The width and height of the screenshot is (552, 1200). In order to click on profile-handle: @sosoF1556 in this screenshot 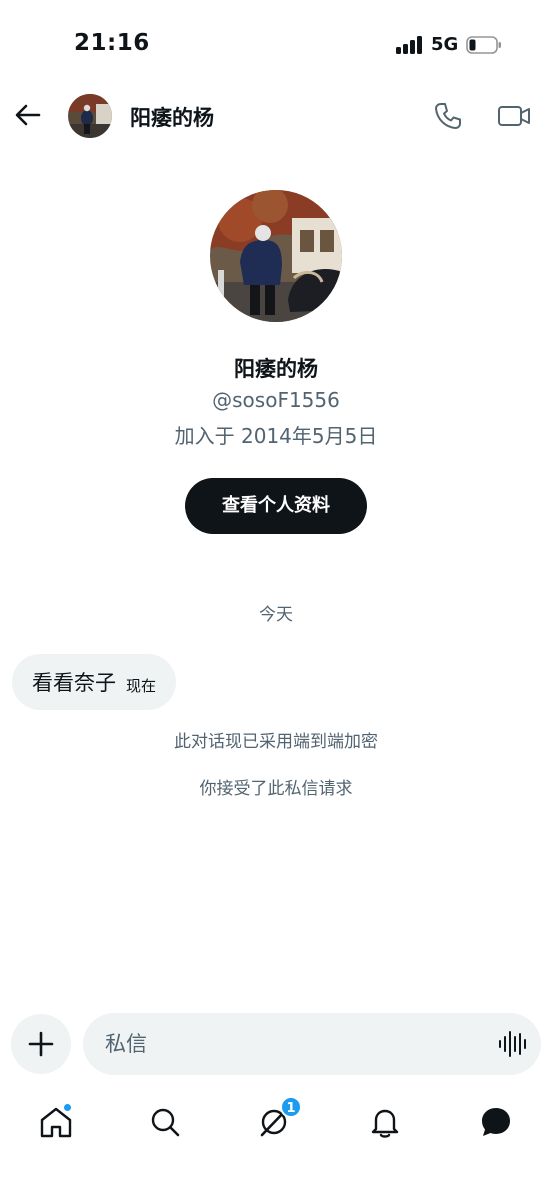, I will do `click(276, 400)`.